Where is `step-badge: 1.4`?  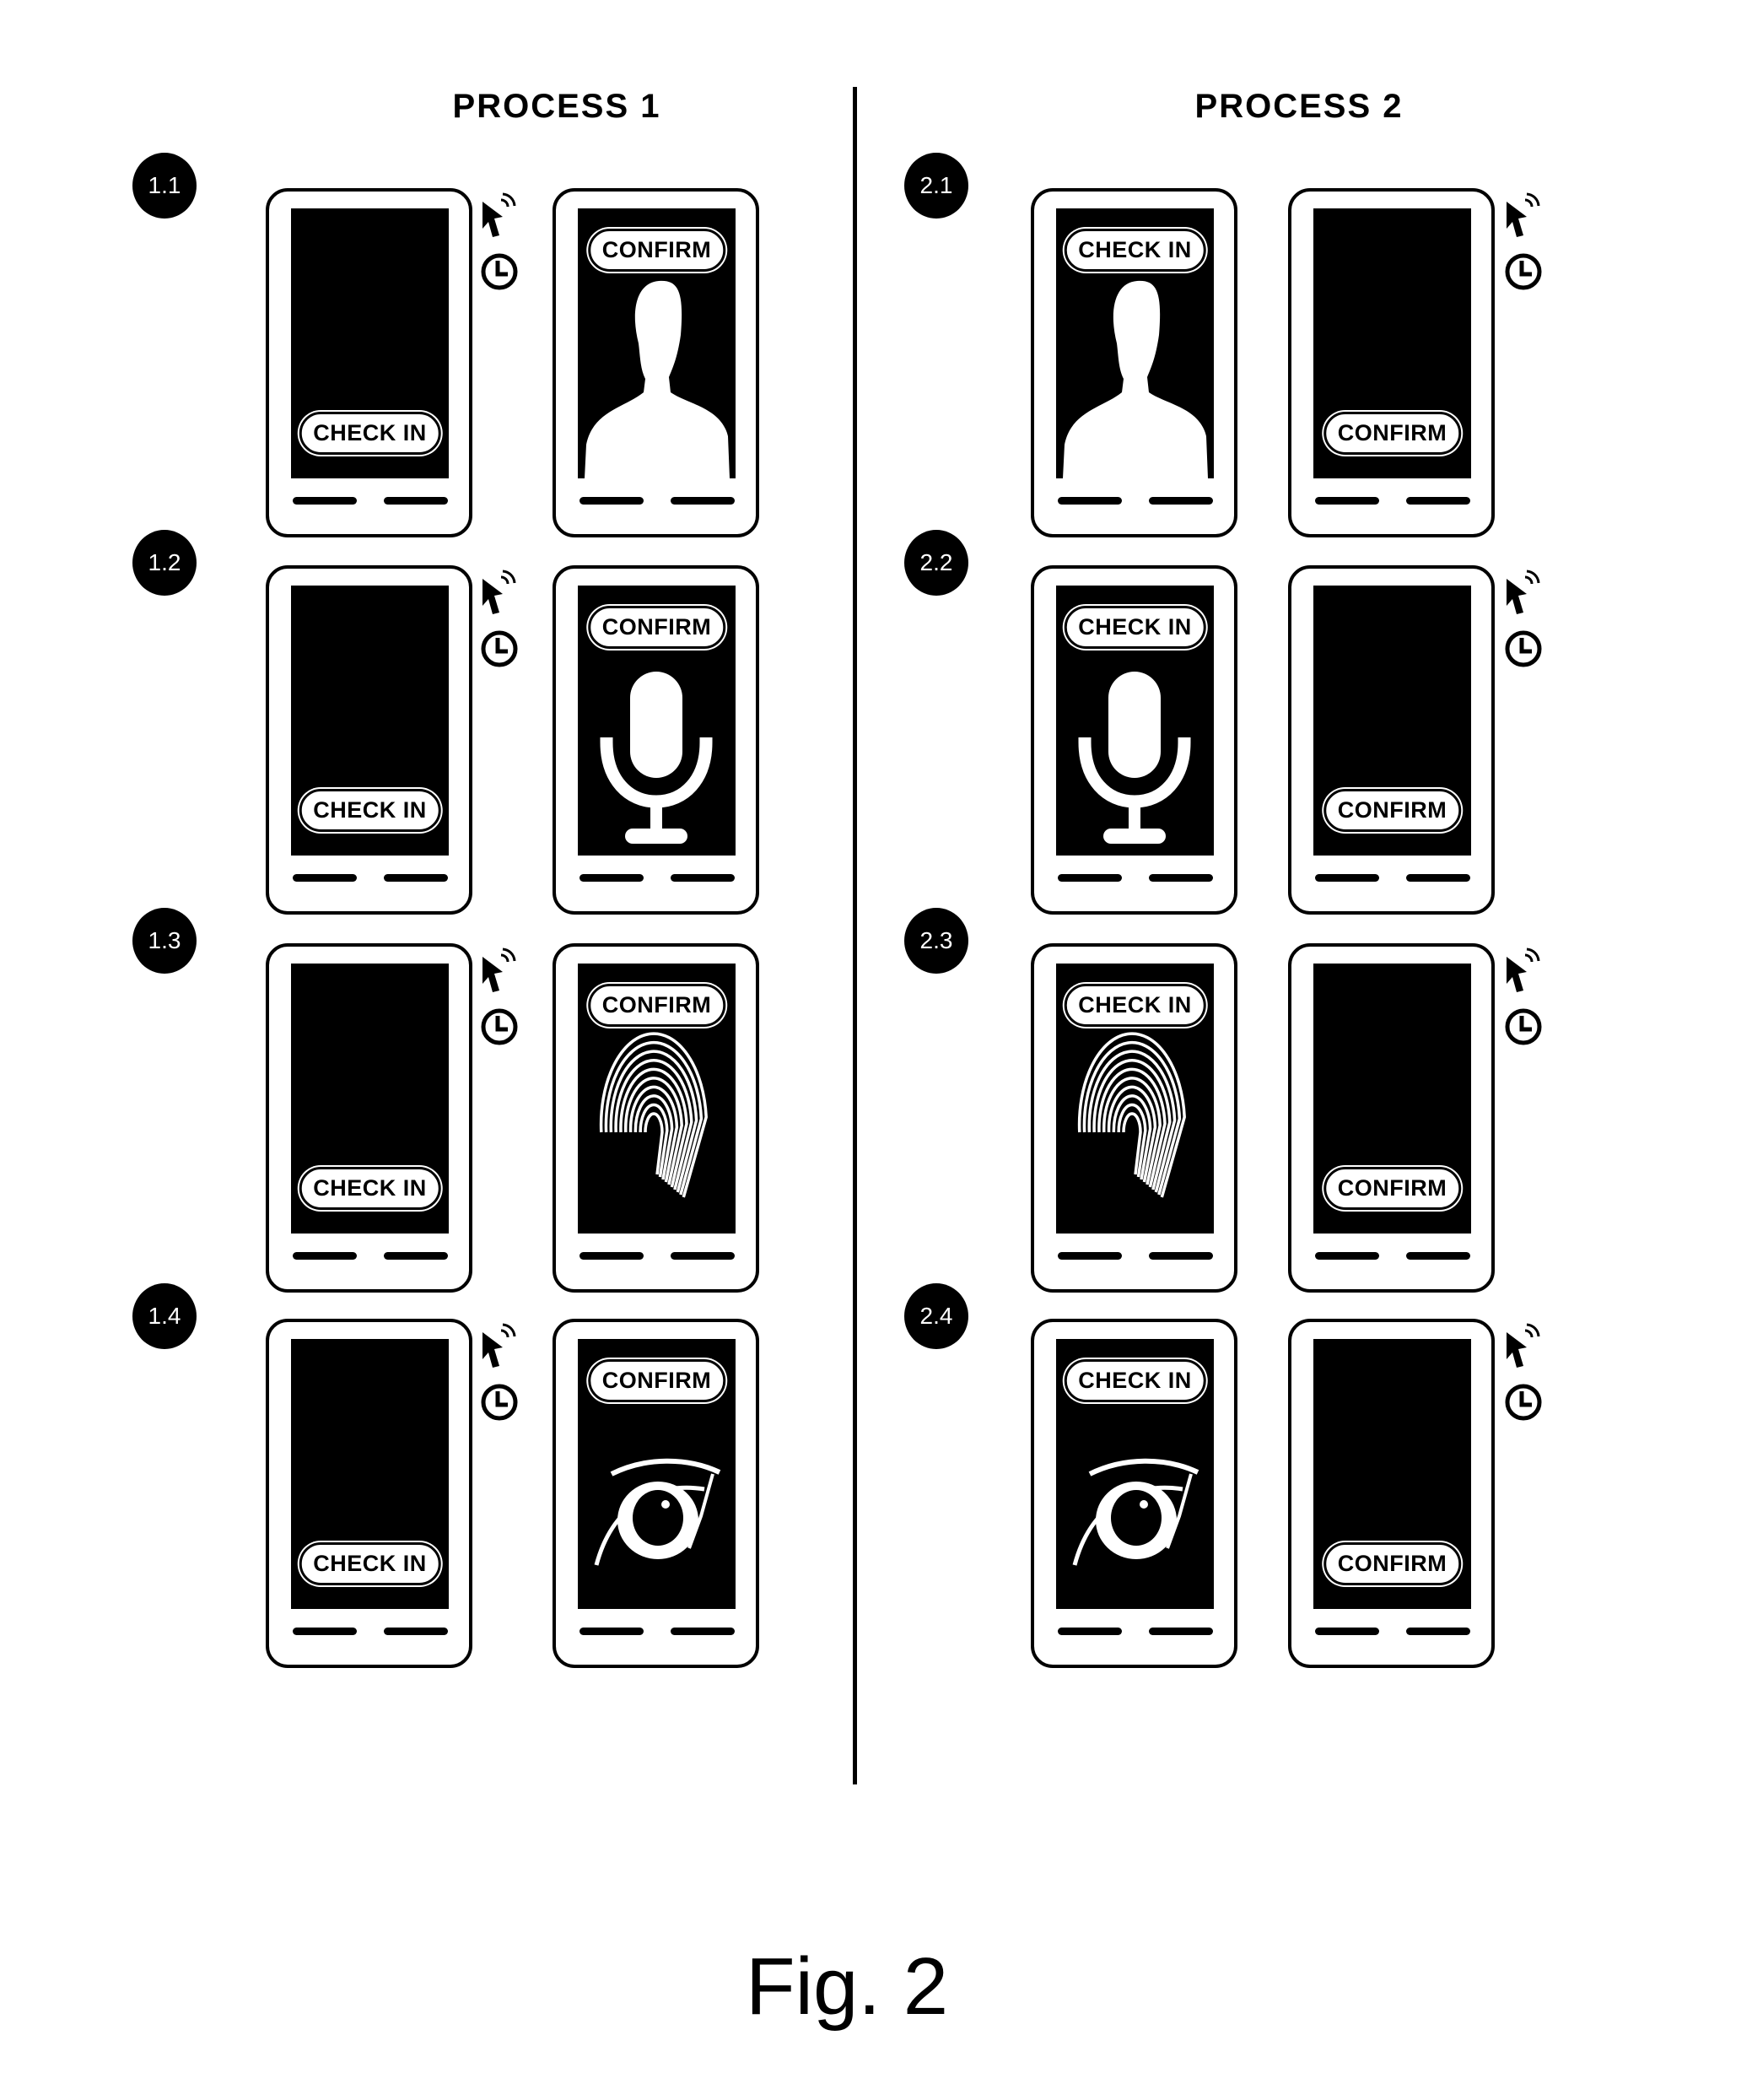
step-badge: 1.4 is located at coordinates (164, 1316).